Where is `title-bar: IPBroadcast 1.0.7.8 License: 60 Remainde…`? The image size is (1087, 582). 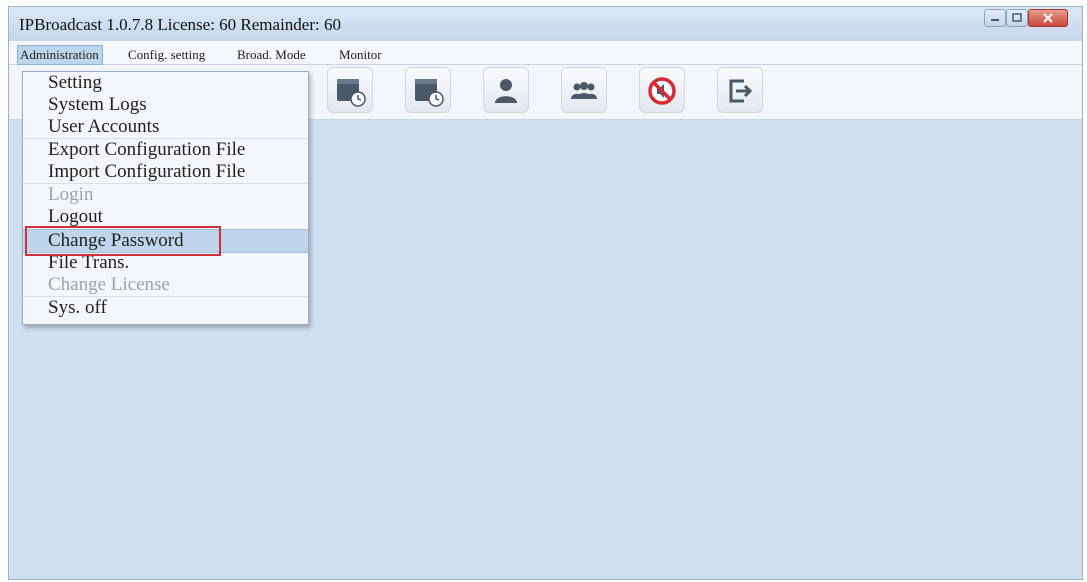
title-bar: IPBroadcast 1.0.7.8 License: 60 Remainde… is located at coordinates (545, 24).